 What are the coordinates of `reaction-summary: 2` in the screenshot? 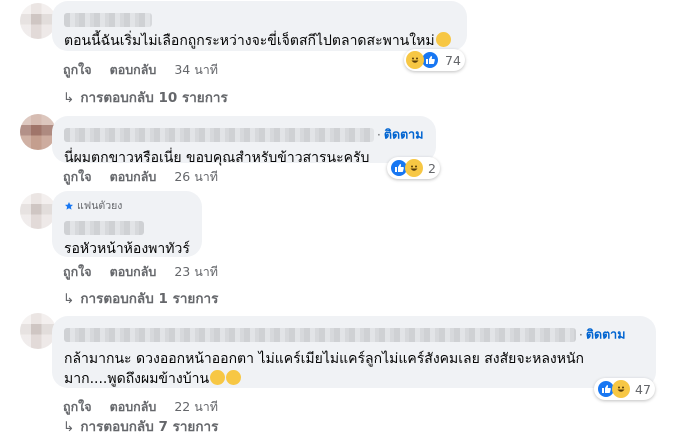 It's located at (413, 168).